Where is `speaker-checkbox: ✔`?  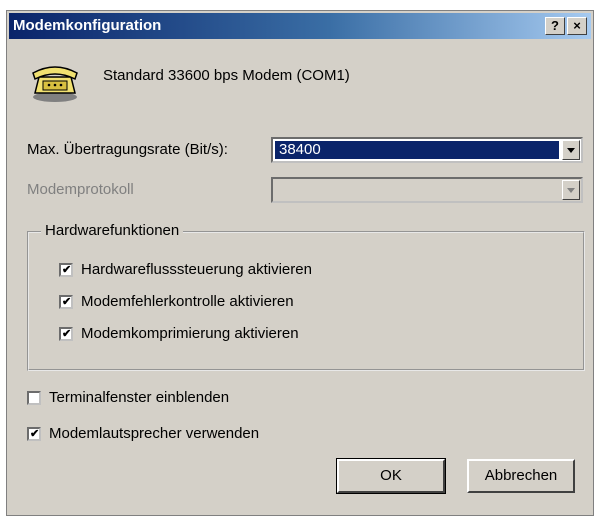
speaker-checkbox: ✔ is located at coordinates (34, 433).